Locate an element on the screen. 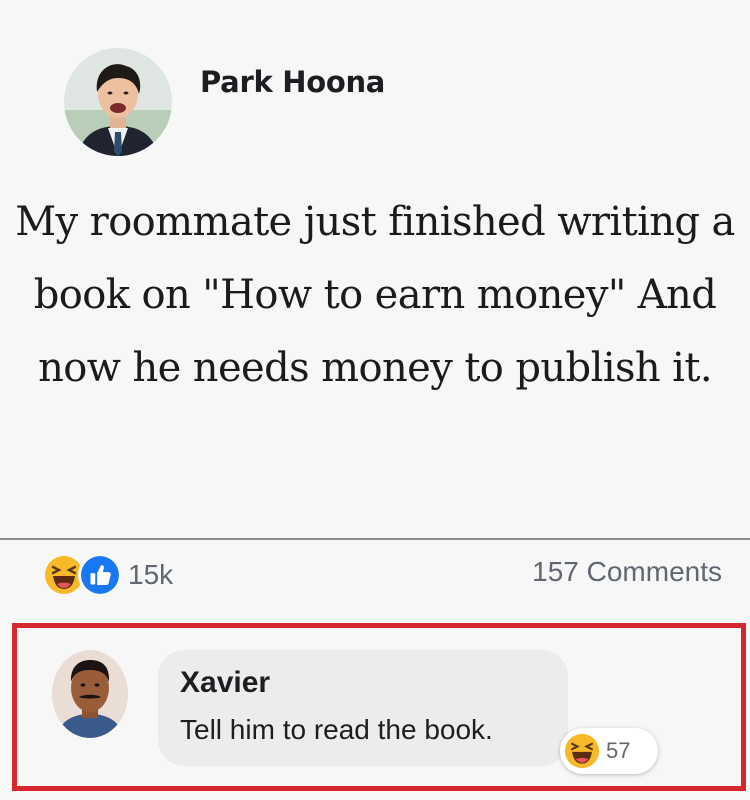  reaction-summary: 15k is located at coordinates (108, 575).